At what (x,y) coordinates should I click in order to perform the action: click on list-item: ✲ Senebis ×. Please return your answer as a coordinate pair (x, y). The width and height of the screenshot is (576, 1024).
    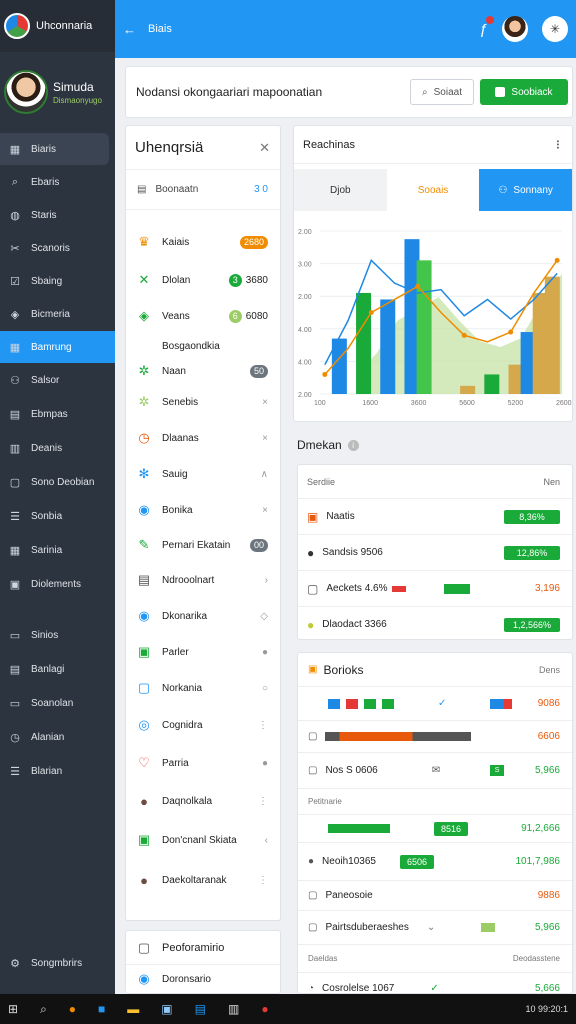
    Looking at the image, I should click on (203, 402).